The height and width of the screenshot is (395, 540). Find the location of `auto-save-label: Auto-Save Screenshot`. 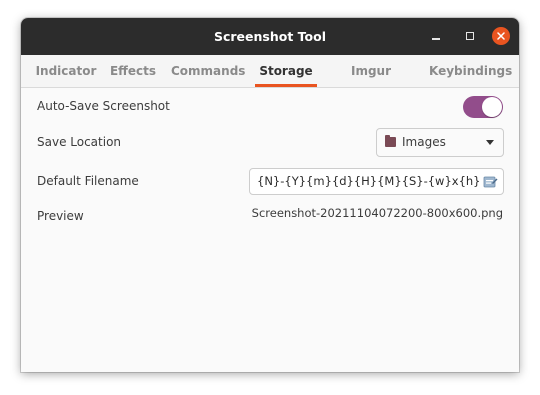

auto-save-label: Auto-Save Screenshot is located at coordinates (103, 106).